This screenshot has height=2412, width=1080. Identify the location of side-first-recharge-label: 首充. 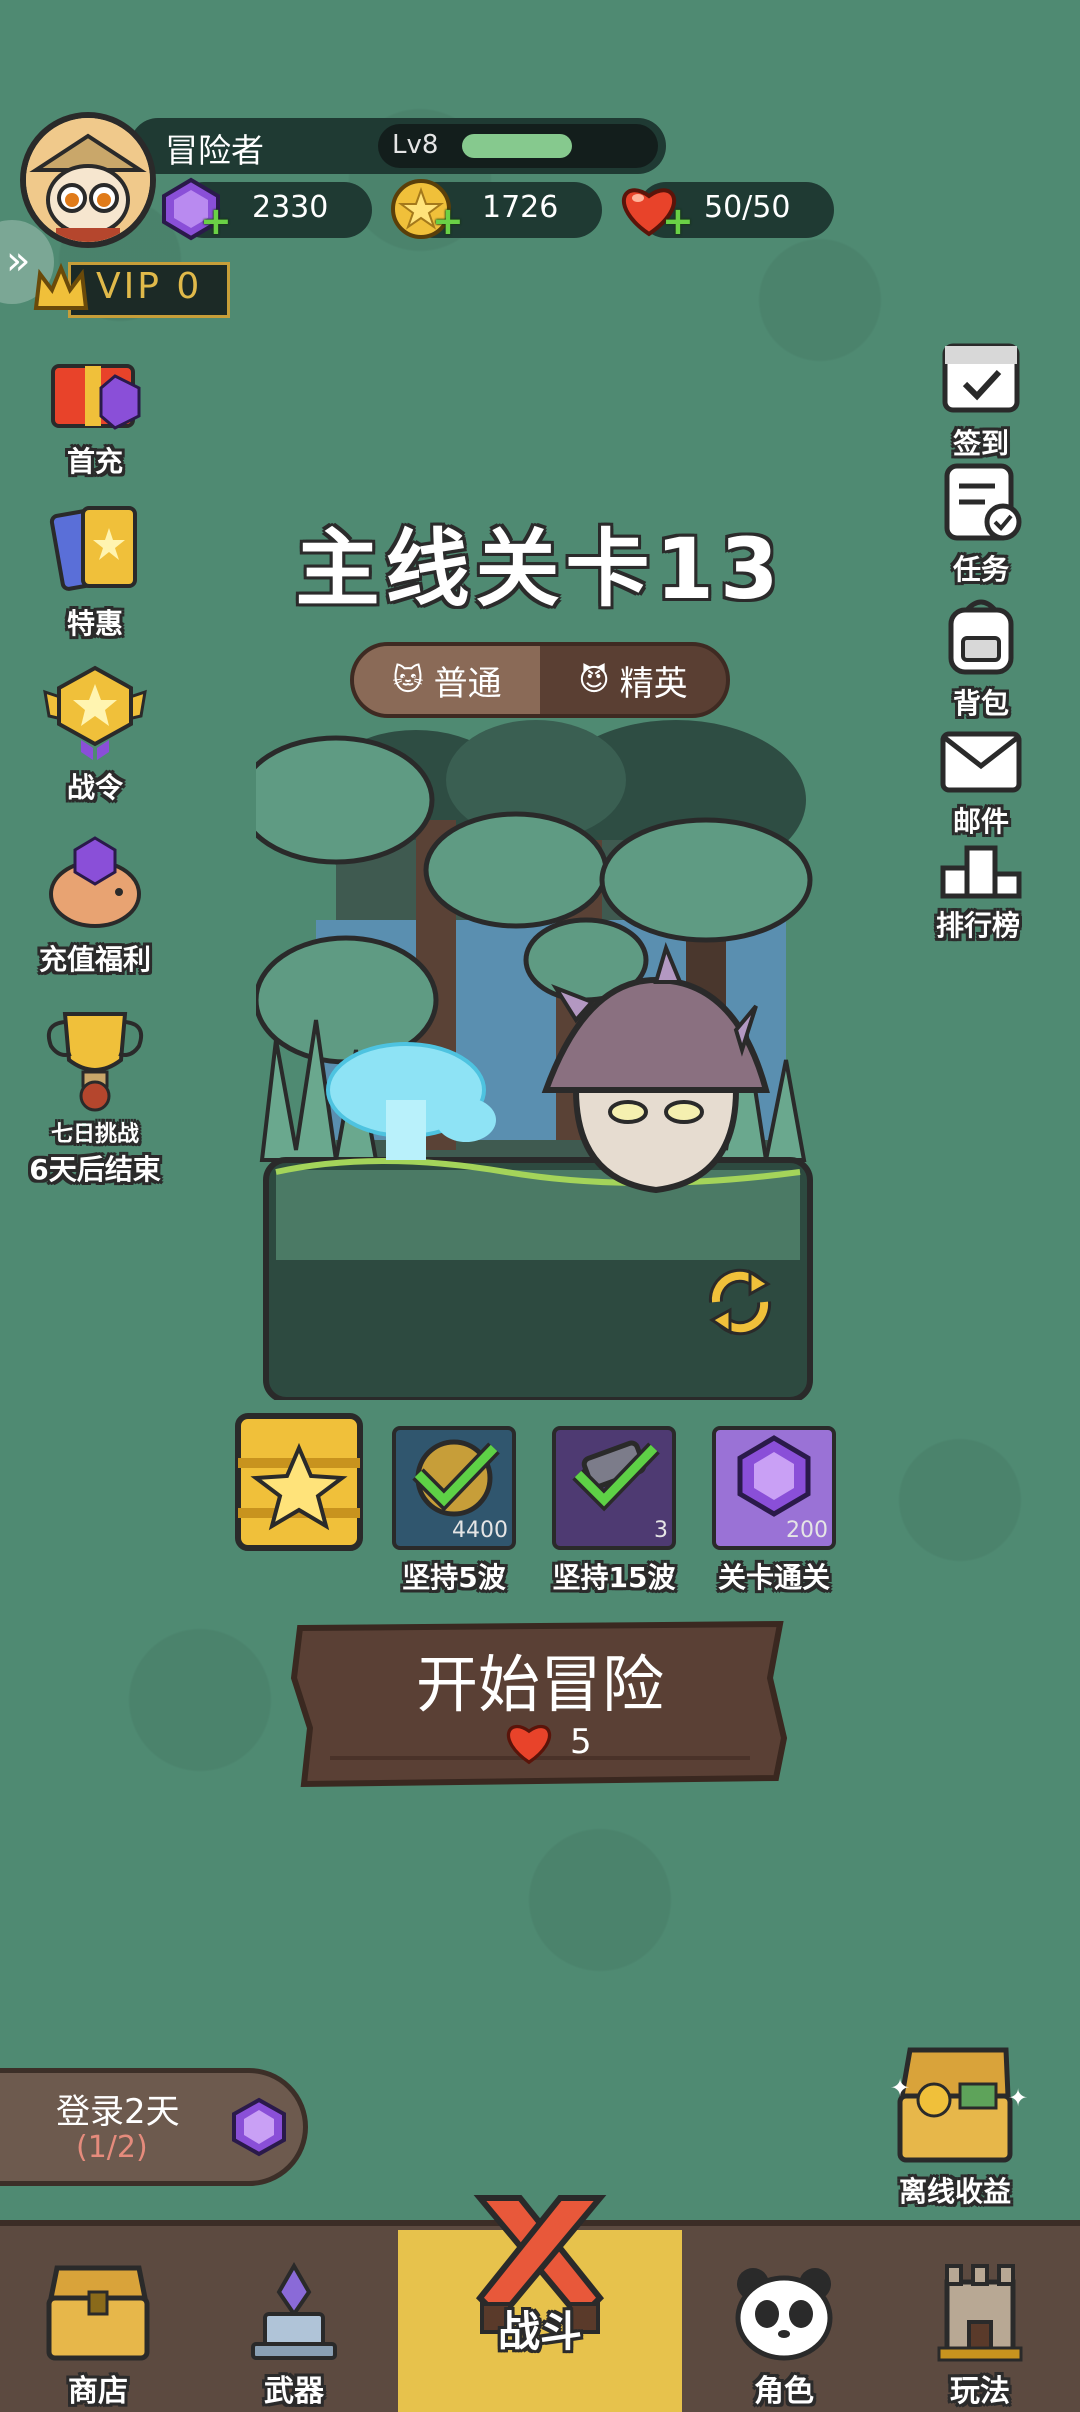
(94, 461).